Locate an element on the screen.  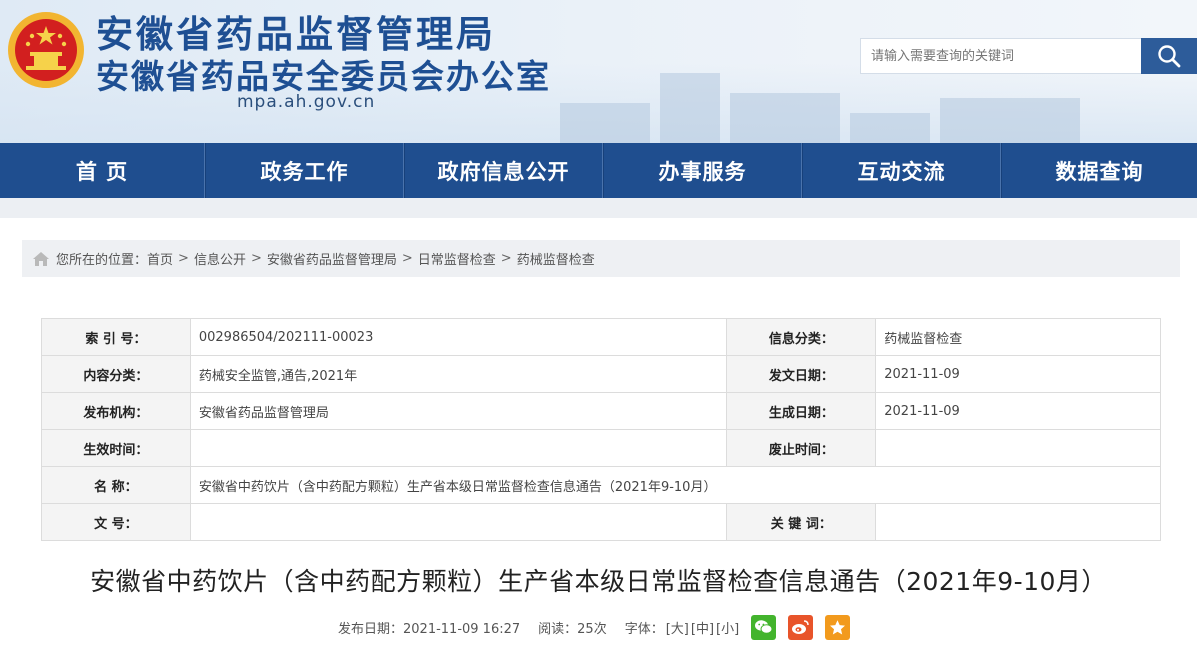
site-subtitle: 安徽省药品安全委员会办公室 is located at coordinates (323, 76).